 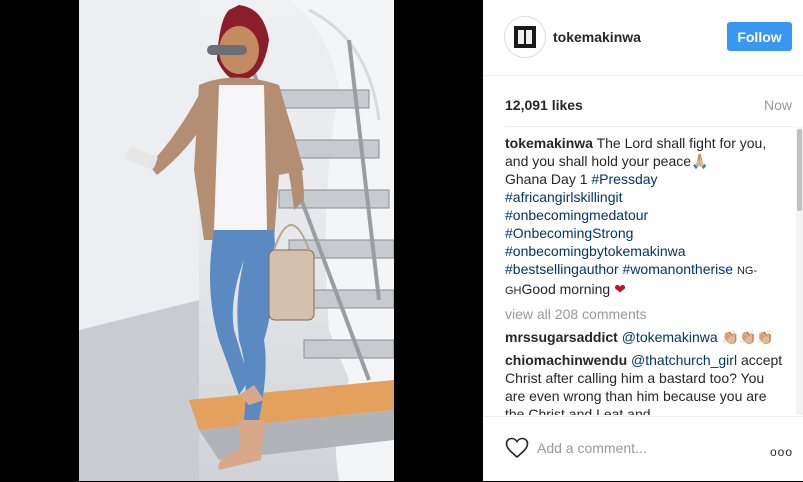 What do you see at coordinates (643, 38) in the screenshot?
I see `post-header: tokemakinwa Follow` at bounding box center [643, 38].